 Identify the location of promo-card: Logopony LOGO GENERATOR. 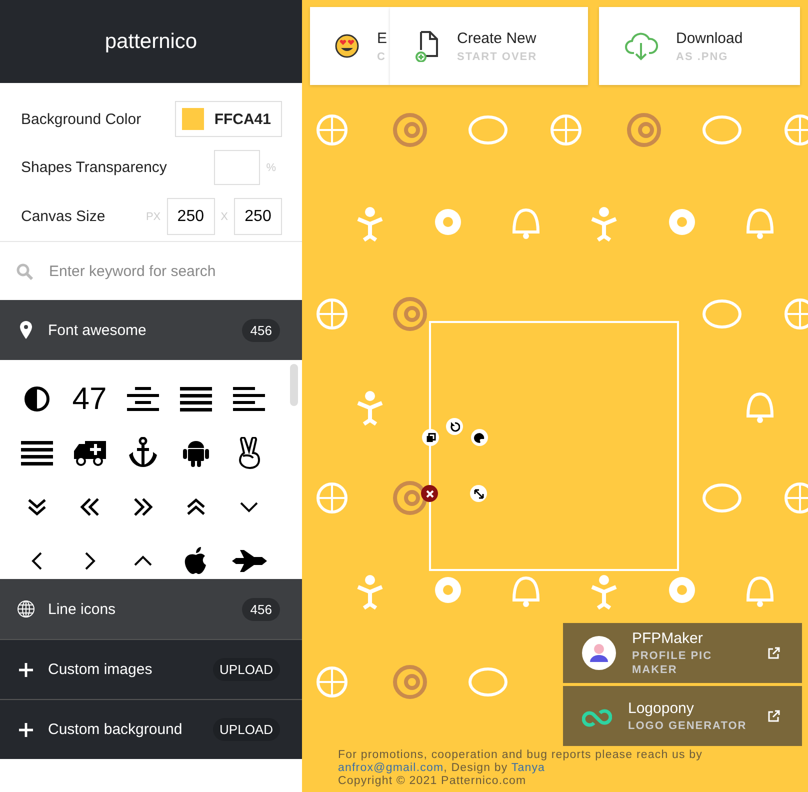
(682, 716).